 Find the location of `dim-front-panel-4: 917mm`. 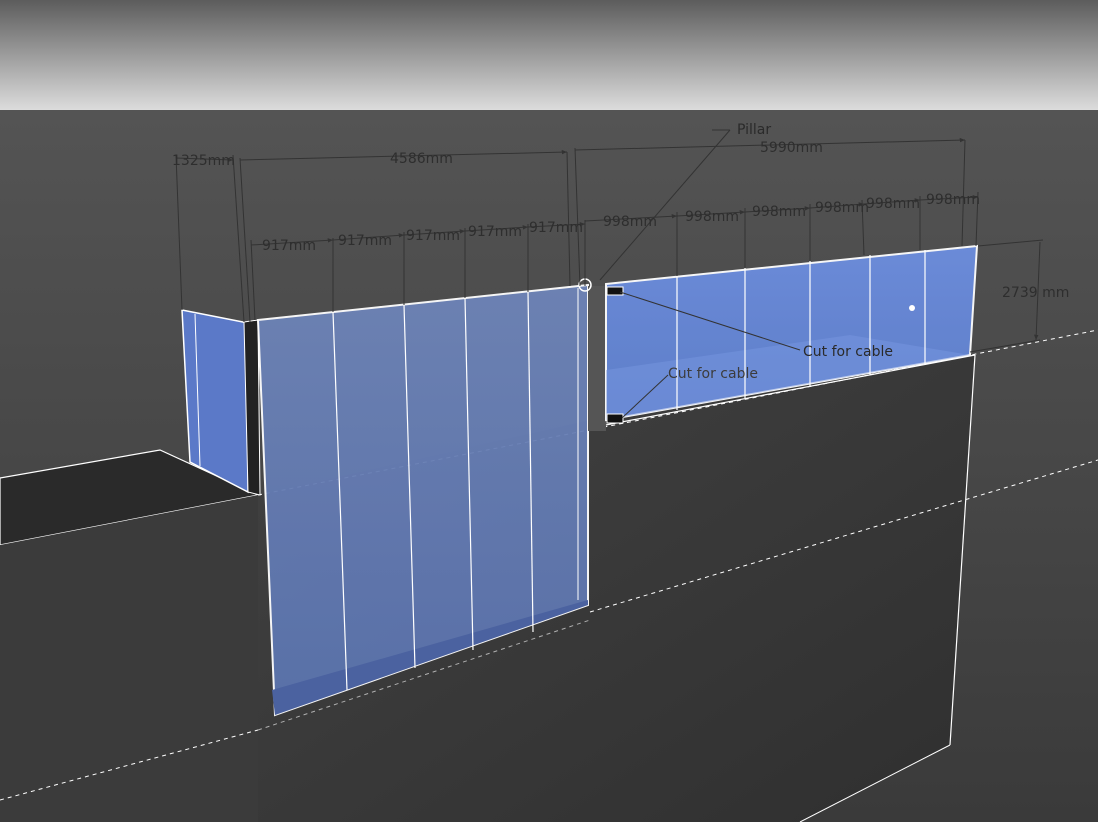

dim-front-panel-4: 917mm is located at coordinates (495, 232).